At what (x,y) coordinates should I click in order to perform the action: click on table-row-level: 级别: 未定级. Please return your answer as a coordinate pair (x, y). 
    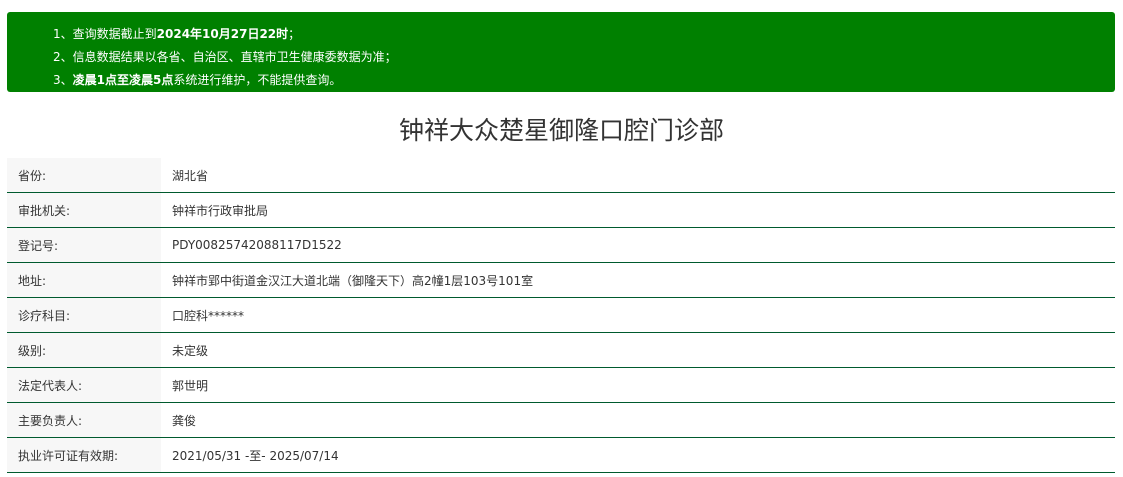
    Looking at the image, I should click on (561, 350).